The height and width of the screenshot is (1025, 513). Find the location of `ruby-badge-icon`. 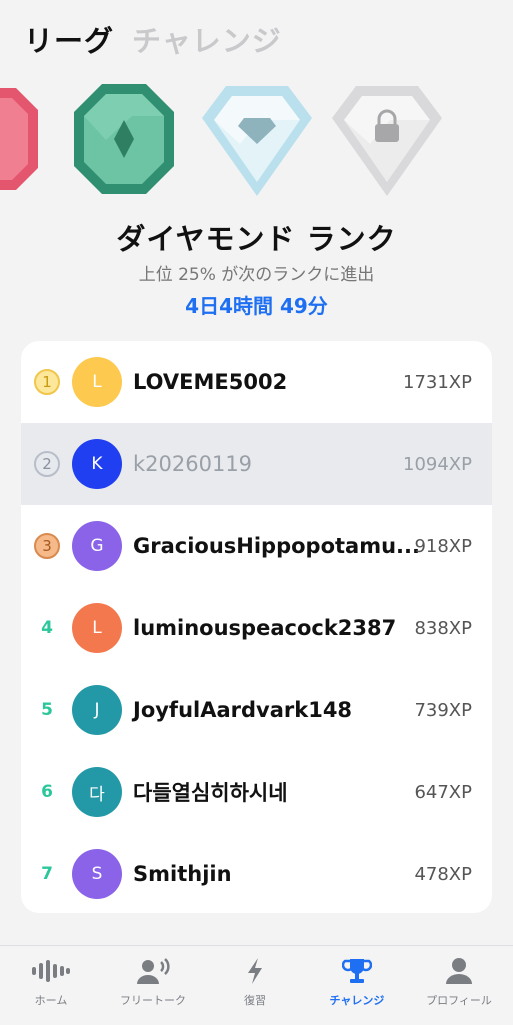

ruby-badge-icon is located at coordinates (19, 139).